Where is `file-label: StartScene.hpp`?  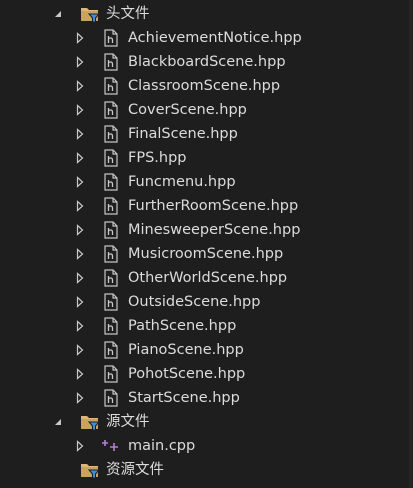 file-label: StartScene.hpp is located at coordinates (184, 398).